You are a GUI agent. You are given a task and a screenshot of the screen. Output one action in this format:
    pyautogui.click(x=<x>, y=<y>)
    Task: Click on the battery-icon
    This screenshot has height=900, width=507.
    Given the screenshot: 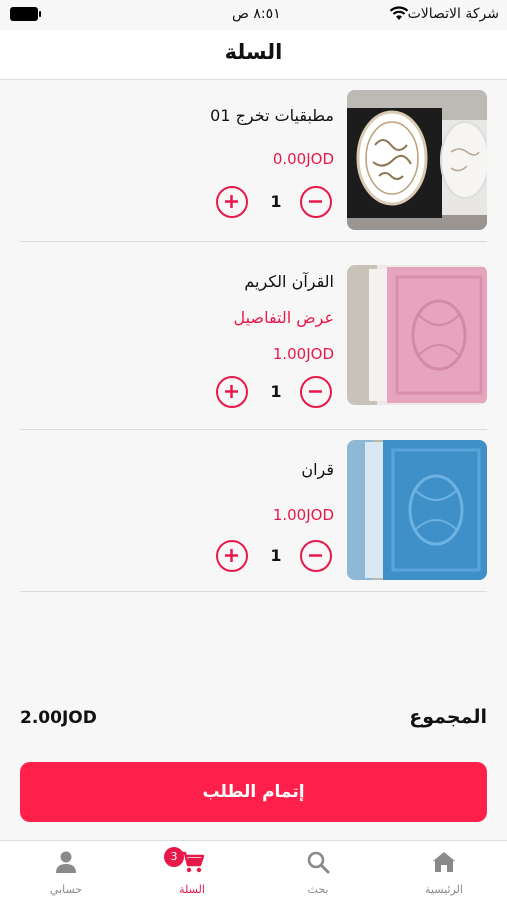 What is the action you would take?
    pyautogui.click(x=25, y=14)
    